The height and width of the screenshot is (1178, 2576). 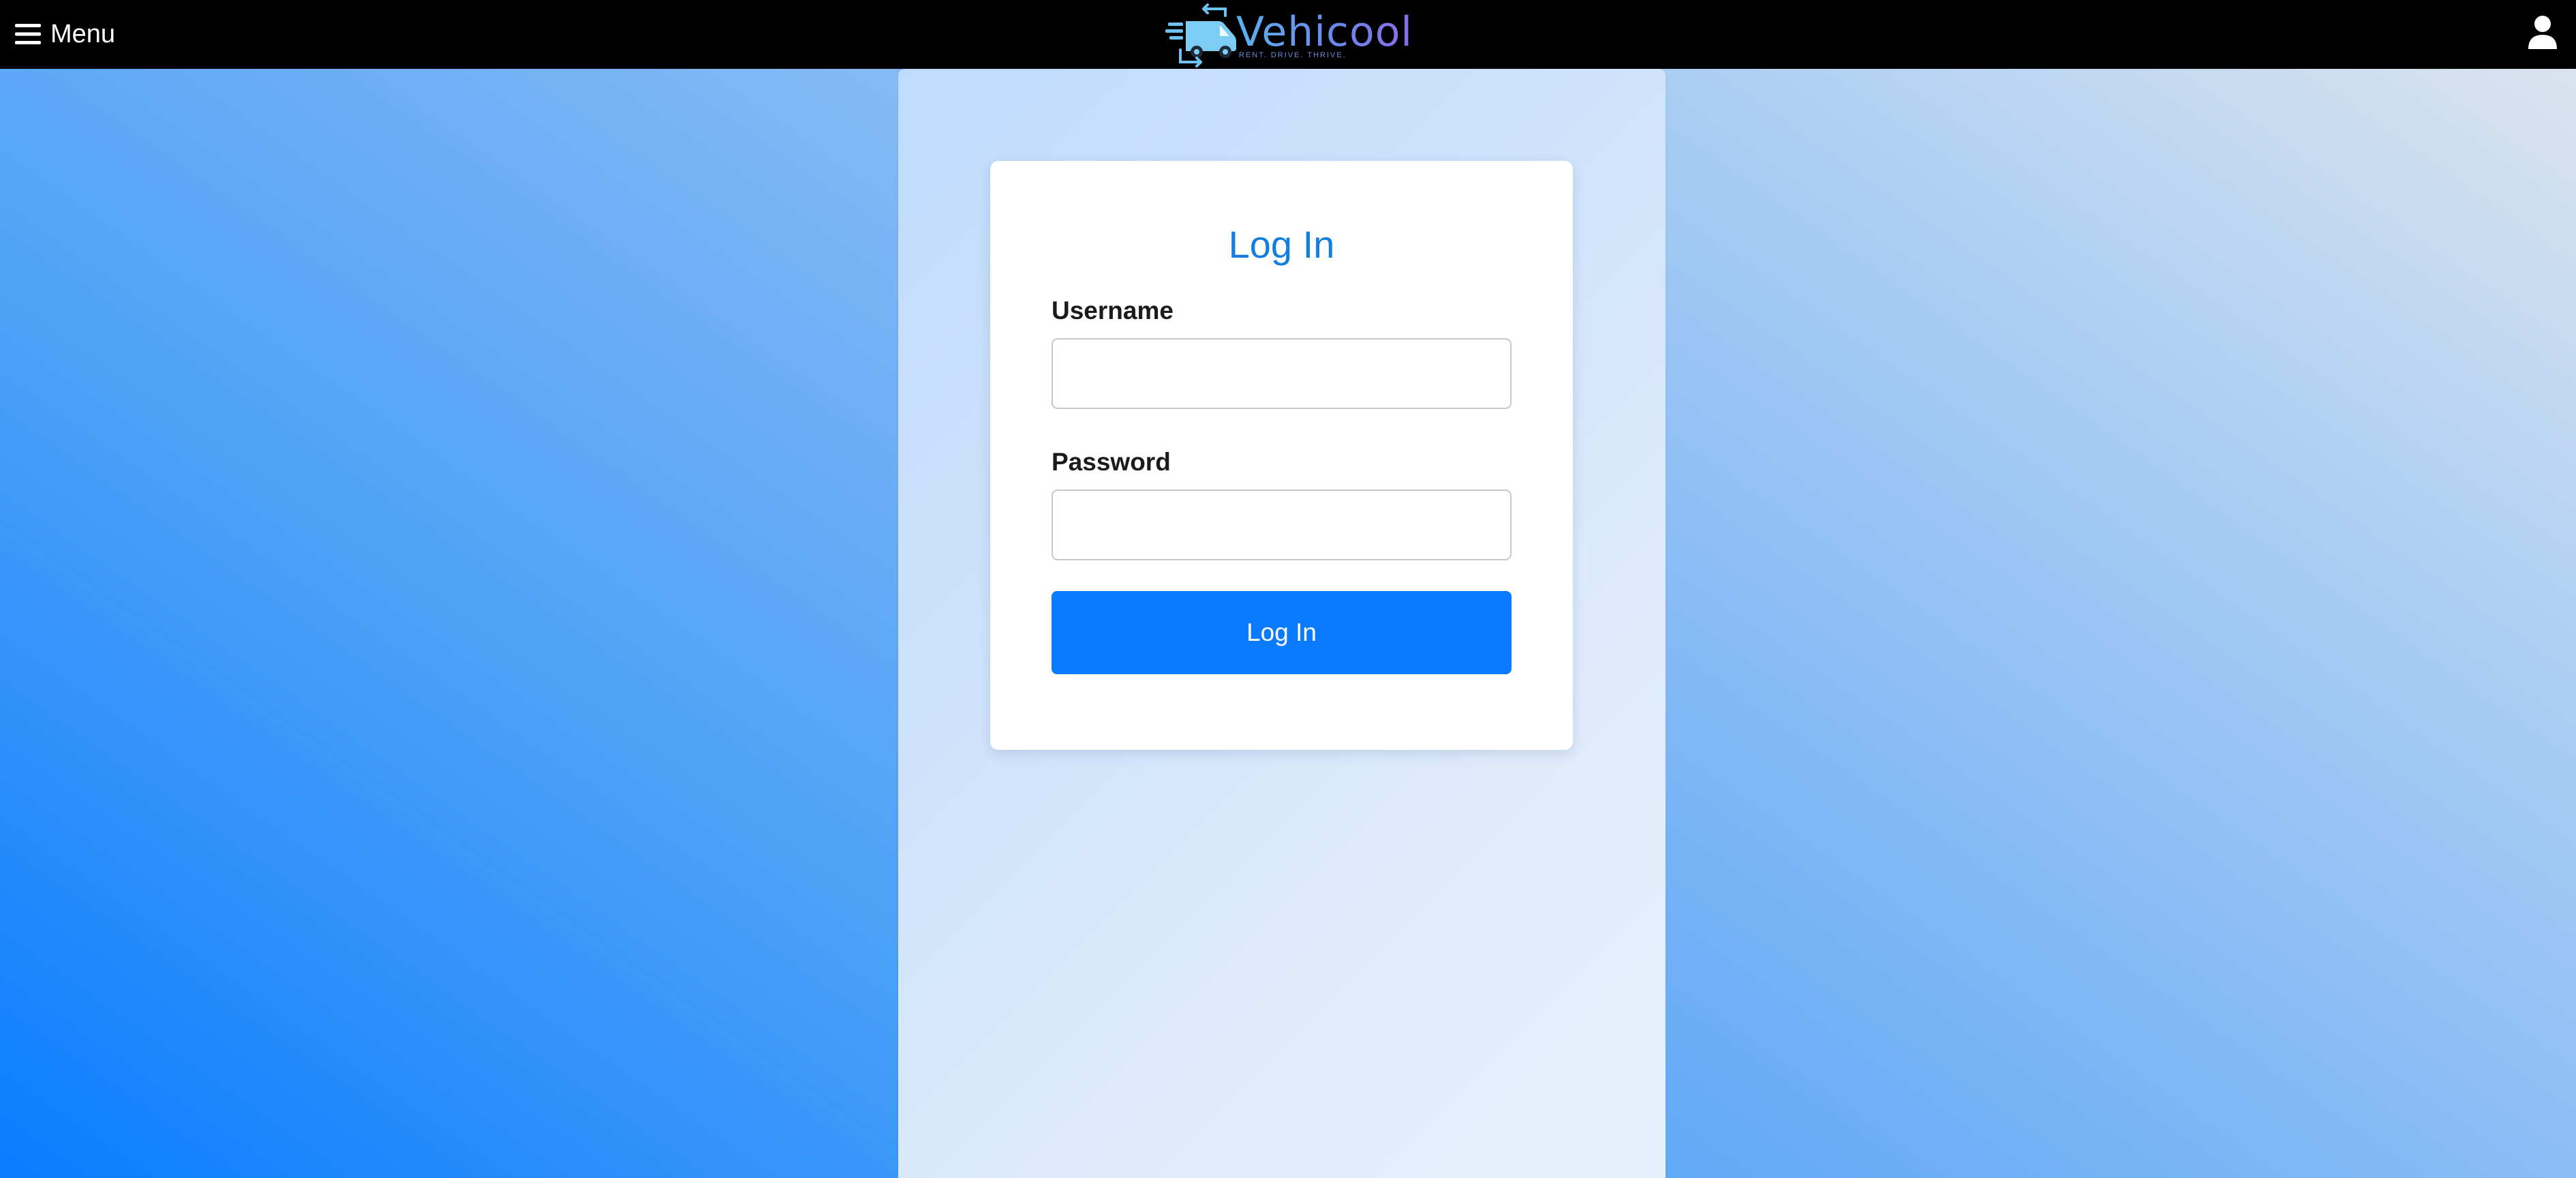 What do you see at coordinates (1281, 244) in the screenshot?
I see `login-title: Log In` at bounding box center [1281, 244].